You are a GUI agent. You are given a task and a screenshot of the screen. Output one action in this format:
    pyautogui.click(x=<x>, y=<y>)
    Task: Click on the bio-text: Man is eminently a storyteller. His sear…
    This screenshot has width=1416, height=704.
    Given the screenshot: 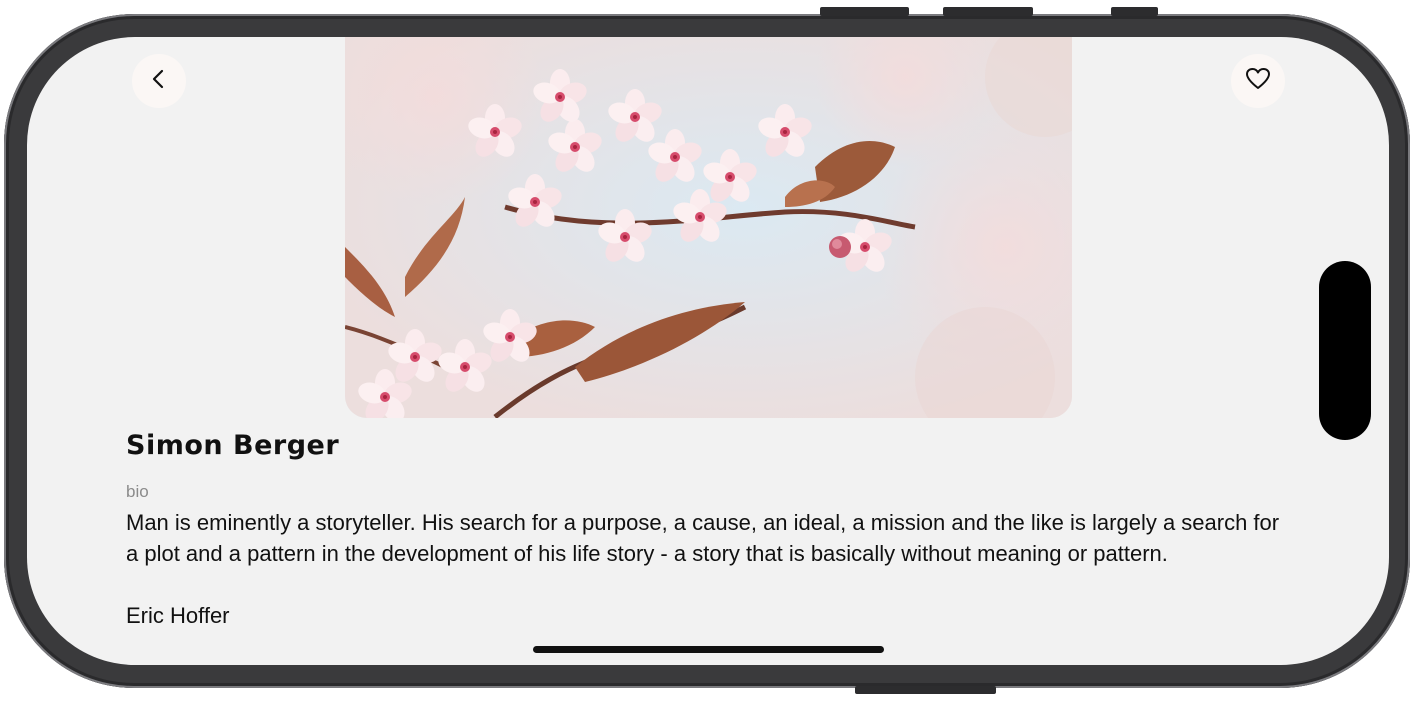 What is the action you would take?
    pyautogui.click(x=703, y=538)
    